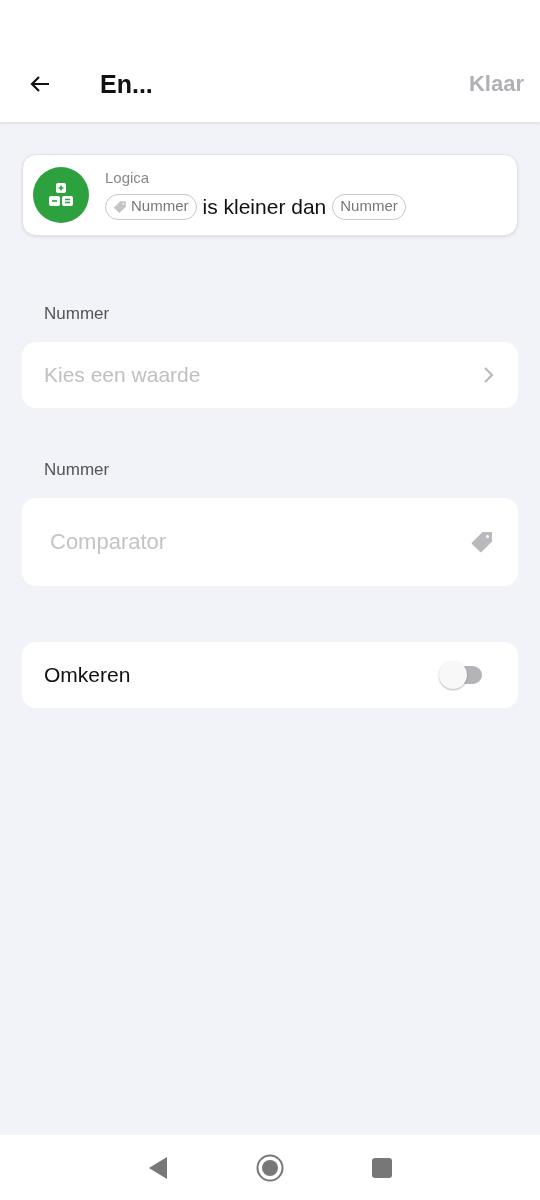 Image resolution: width=540 pixels, height=1200 pixels. I want to click on recents-nav-icon, so click(382, 1167).